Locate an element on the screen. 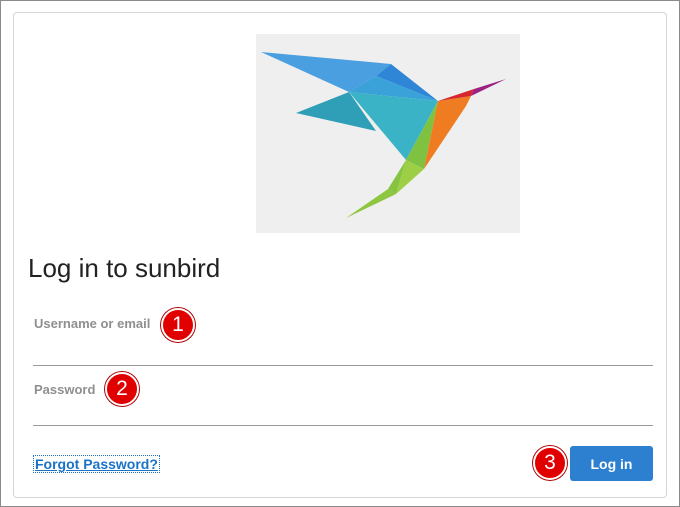  password-label: Password is located at coordinates (65, 389).